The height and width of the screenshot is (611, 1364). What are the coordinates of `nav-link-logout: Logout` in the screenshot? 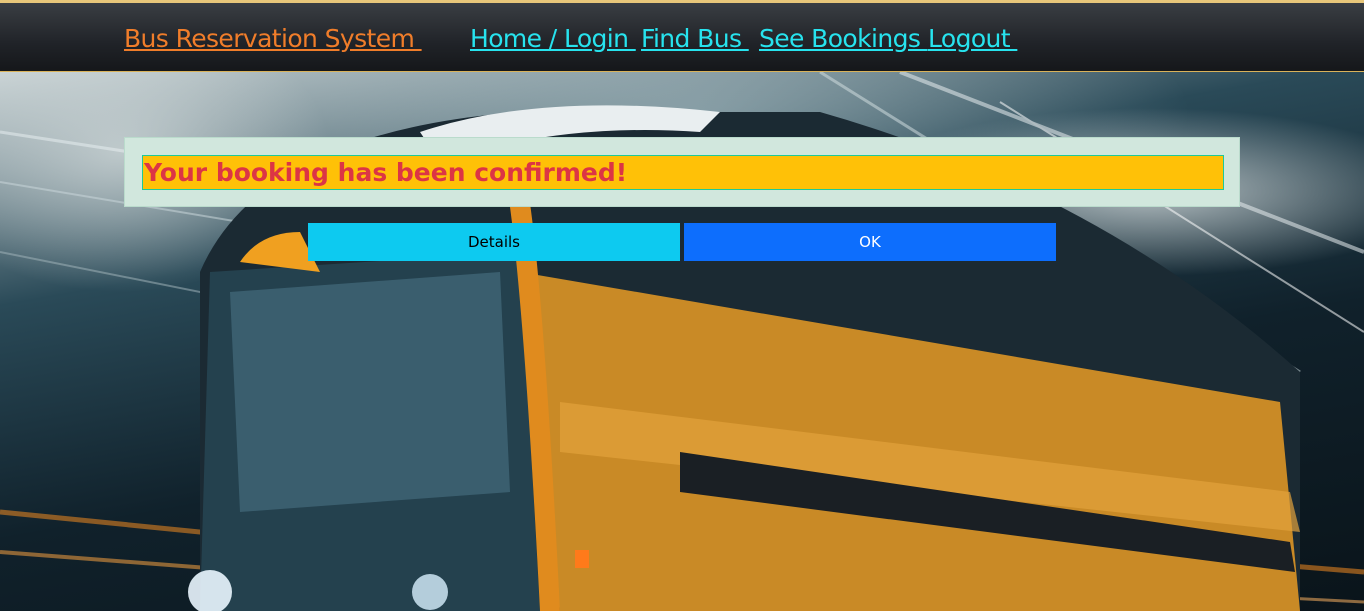 It's located at (972, 39).